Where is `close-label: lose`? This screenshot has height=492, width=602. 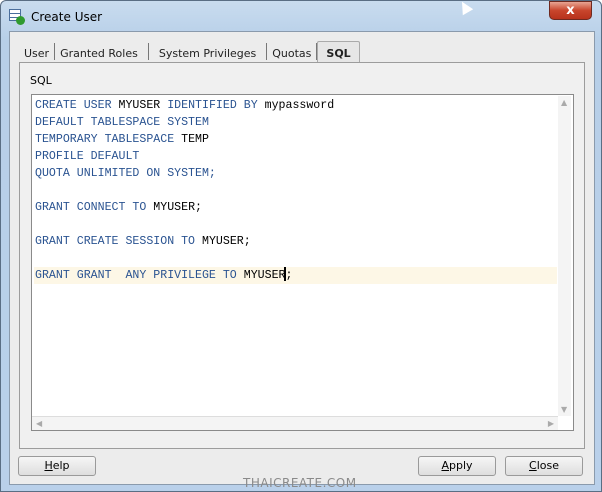
close-label: lose is located at coordinates (547, 465).